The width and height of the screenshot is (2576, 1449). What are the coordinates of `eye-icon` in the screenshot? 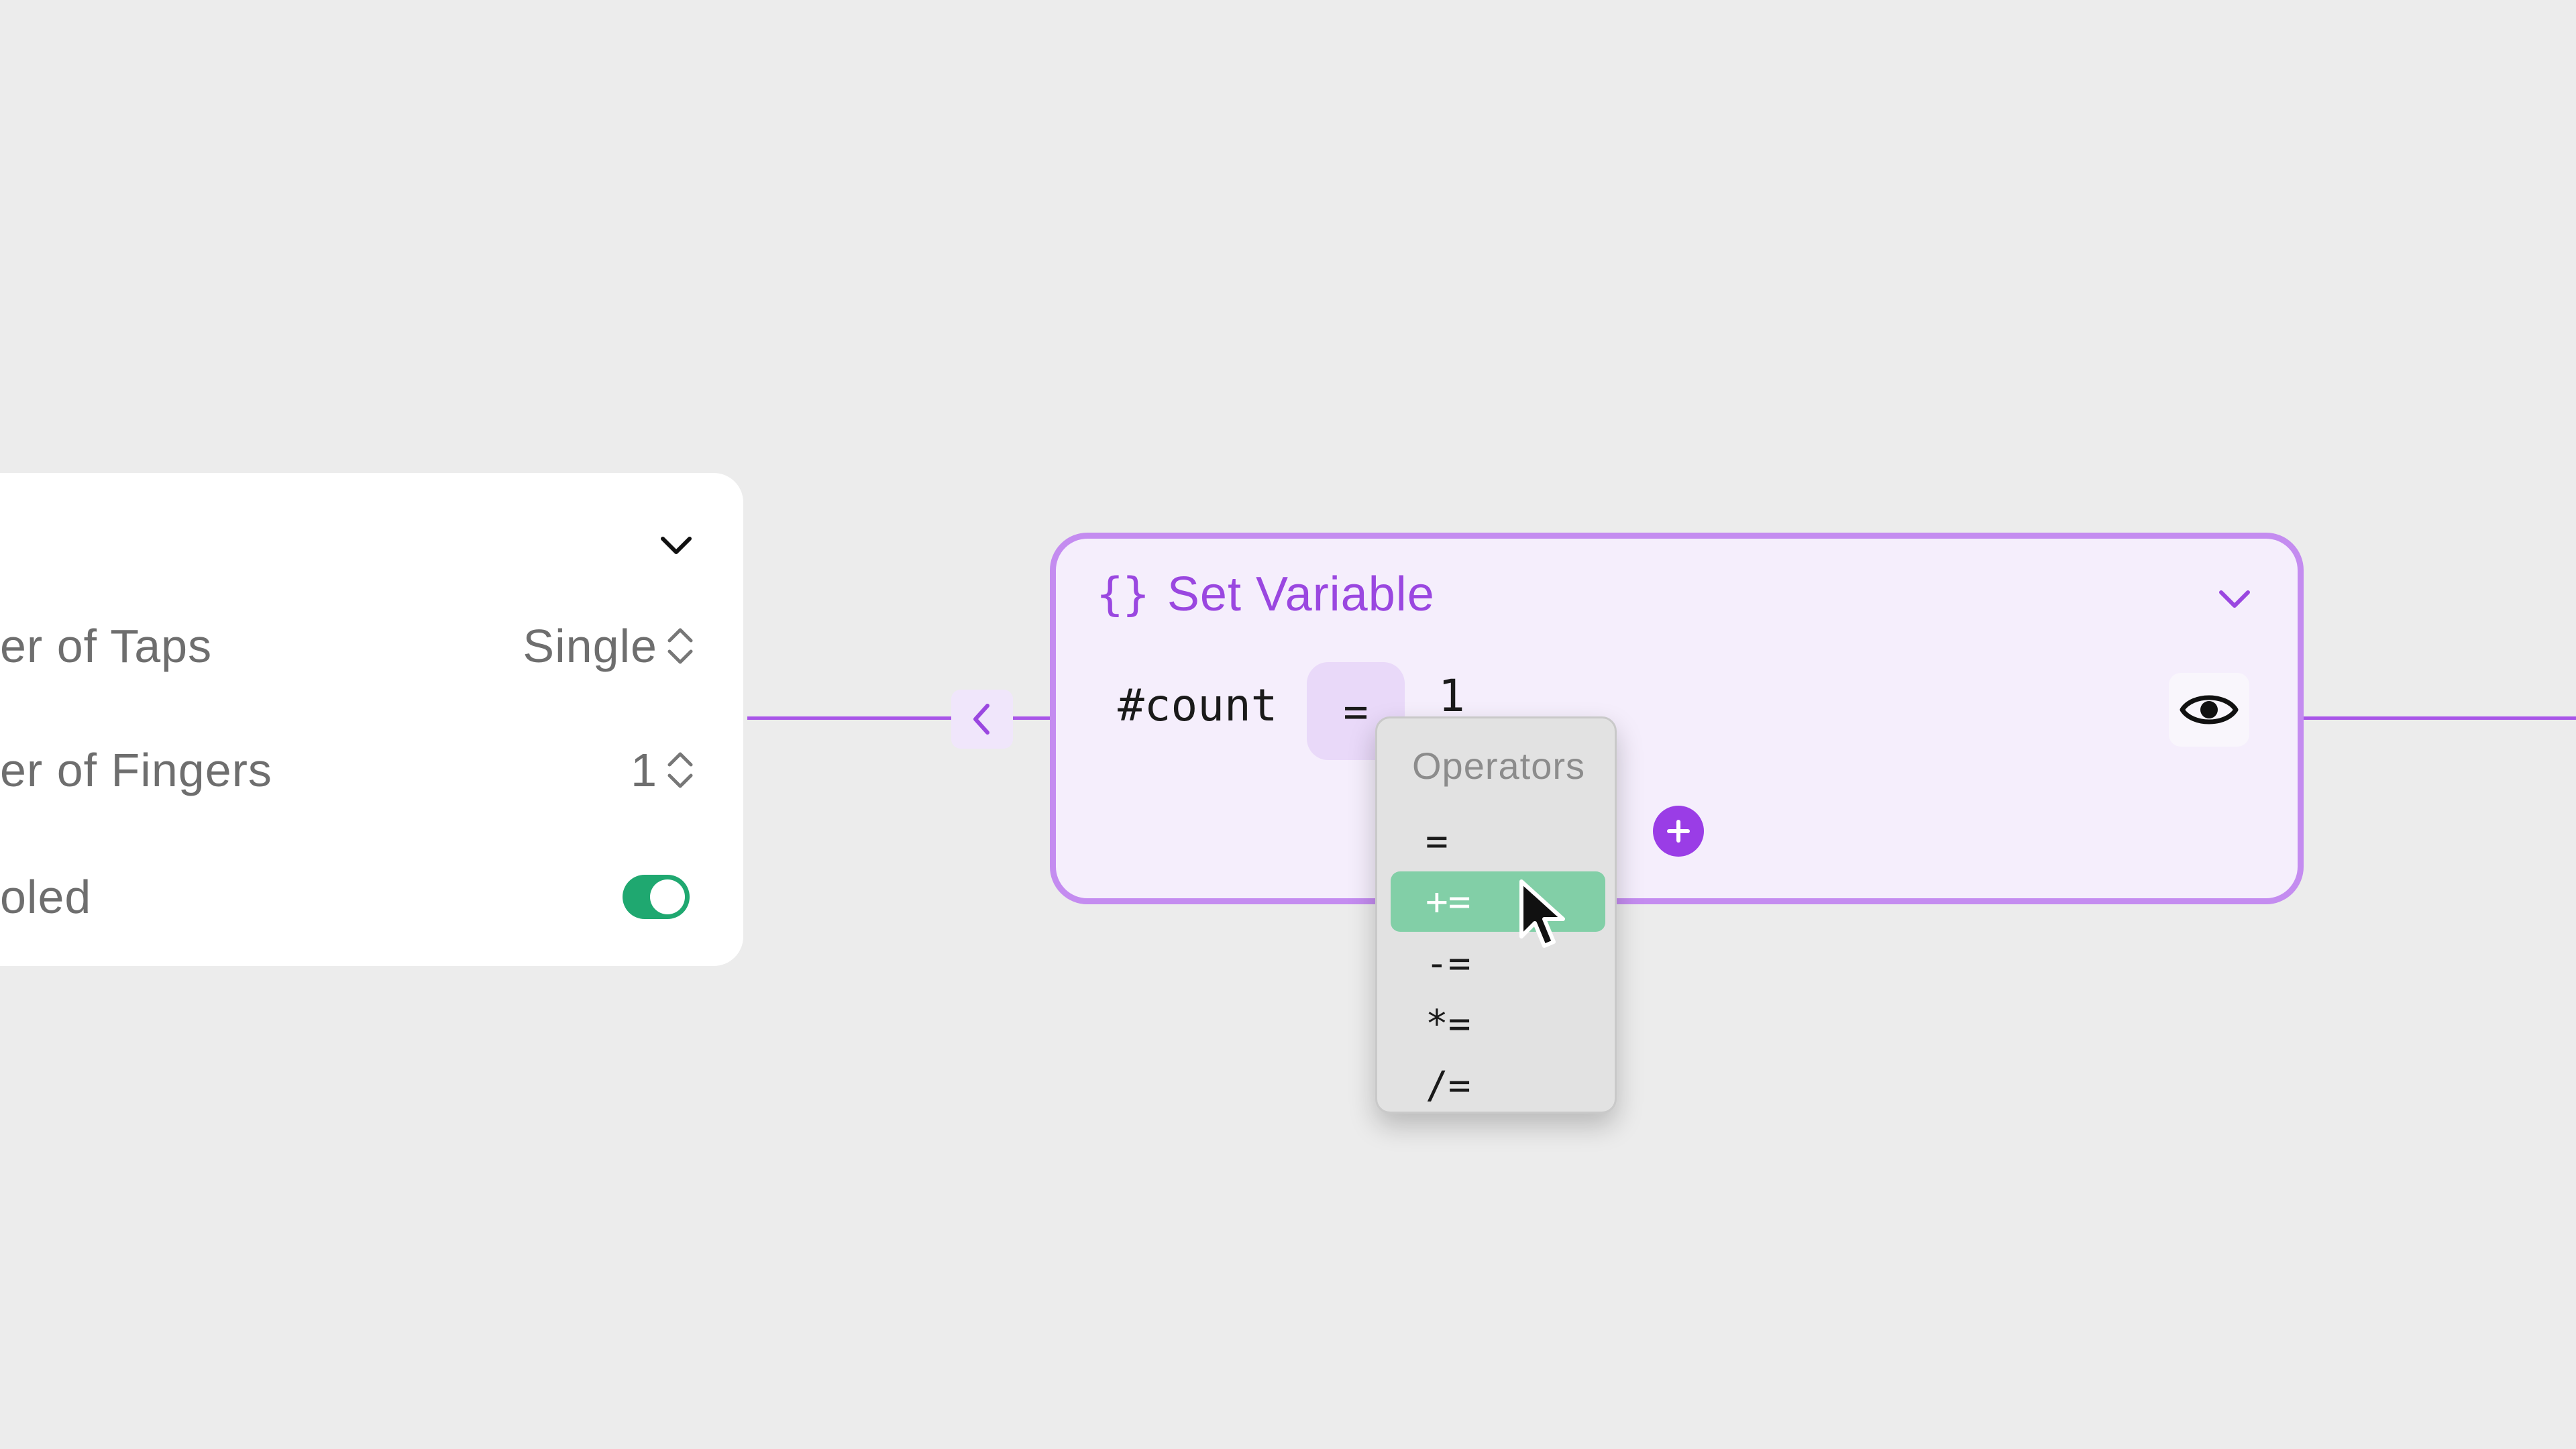 It's located at (2209, 709).